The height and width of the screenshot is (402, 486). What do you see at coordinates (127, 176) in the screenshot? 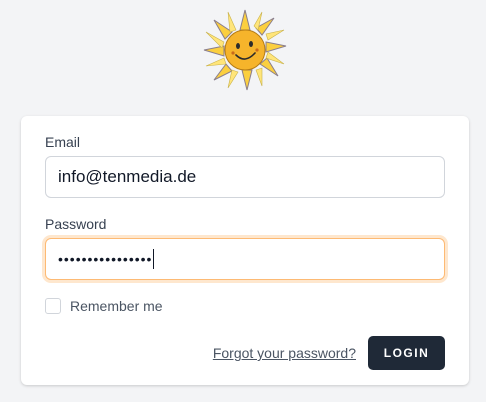
I see `email-value: info@tenmedia.de` at bounding box center [127, 176].